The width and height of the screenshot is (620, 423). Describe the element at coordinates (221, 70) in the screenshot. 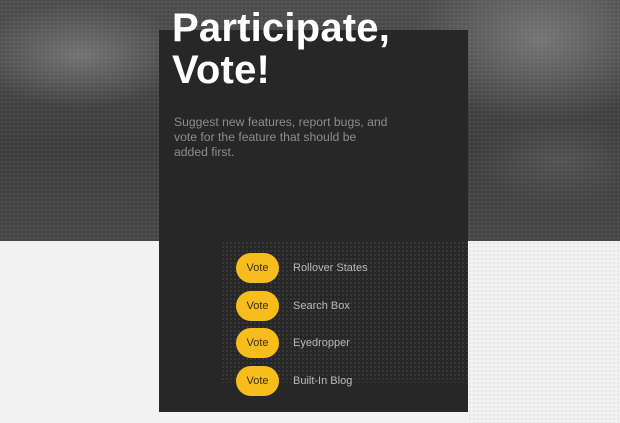

I see `page-title-line-2: Vote!` at that location.